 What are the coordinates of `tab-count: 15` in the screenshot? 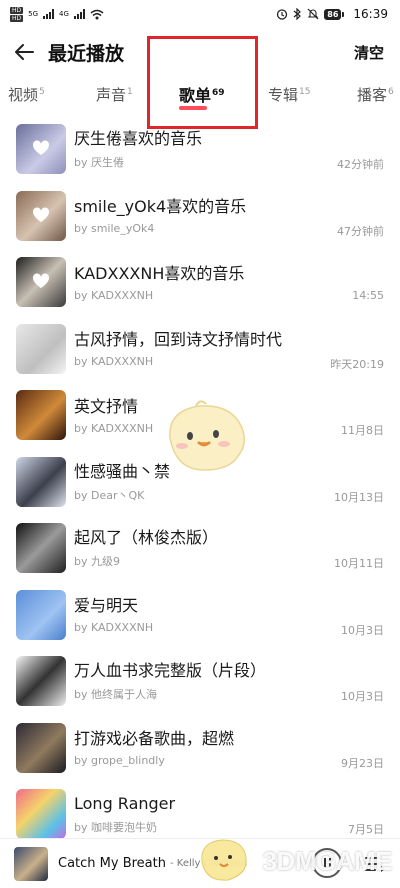 It's located at (305, 92).